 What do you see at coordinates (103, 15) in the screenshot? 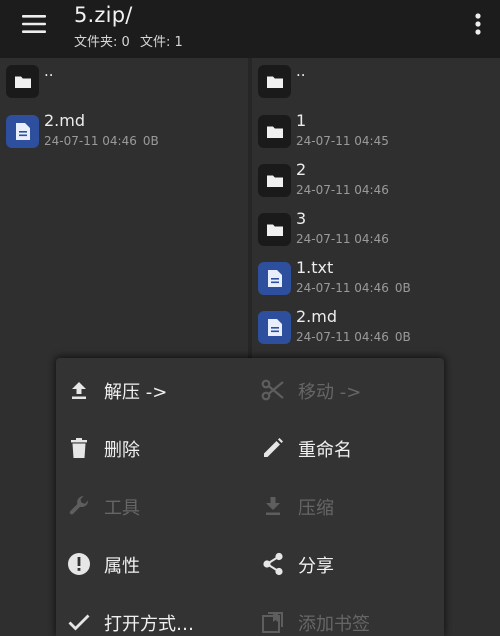
I see `path-title: 5.zip/` at bounding box center [103, 15].